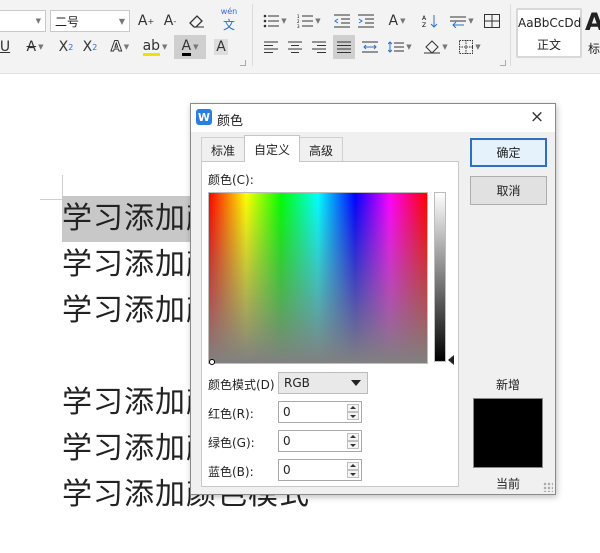 Image resolution: width=600 pixels, height=553 pixels. I want to click on show-marks-icon: ▼, so click(462, 21).